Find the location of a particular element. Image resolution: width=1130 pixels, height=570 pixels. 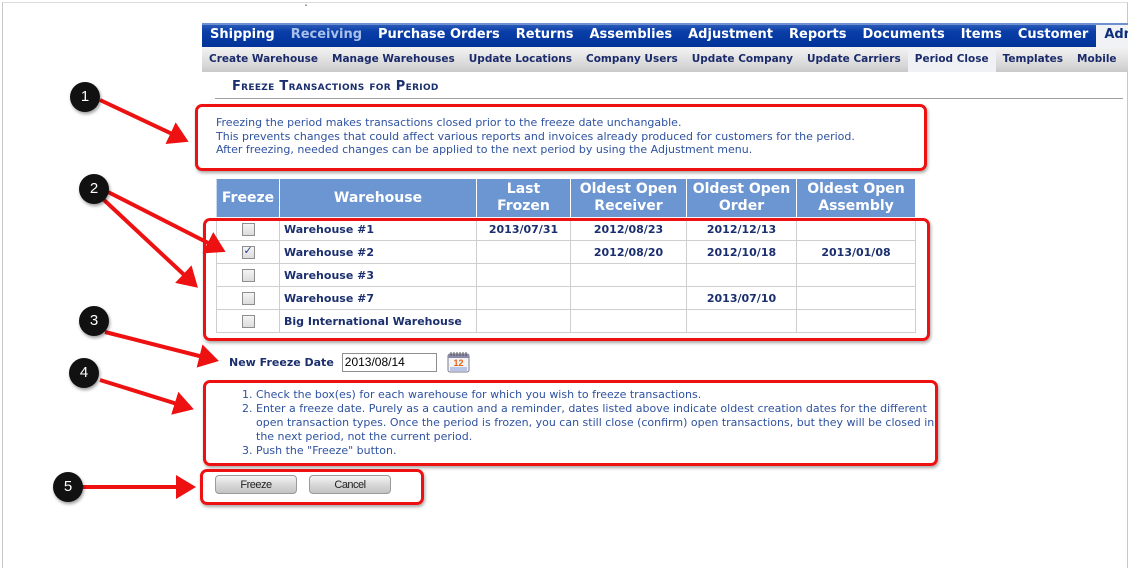

annotation-badge-3: 3 is located at coordinates (94, 321).